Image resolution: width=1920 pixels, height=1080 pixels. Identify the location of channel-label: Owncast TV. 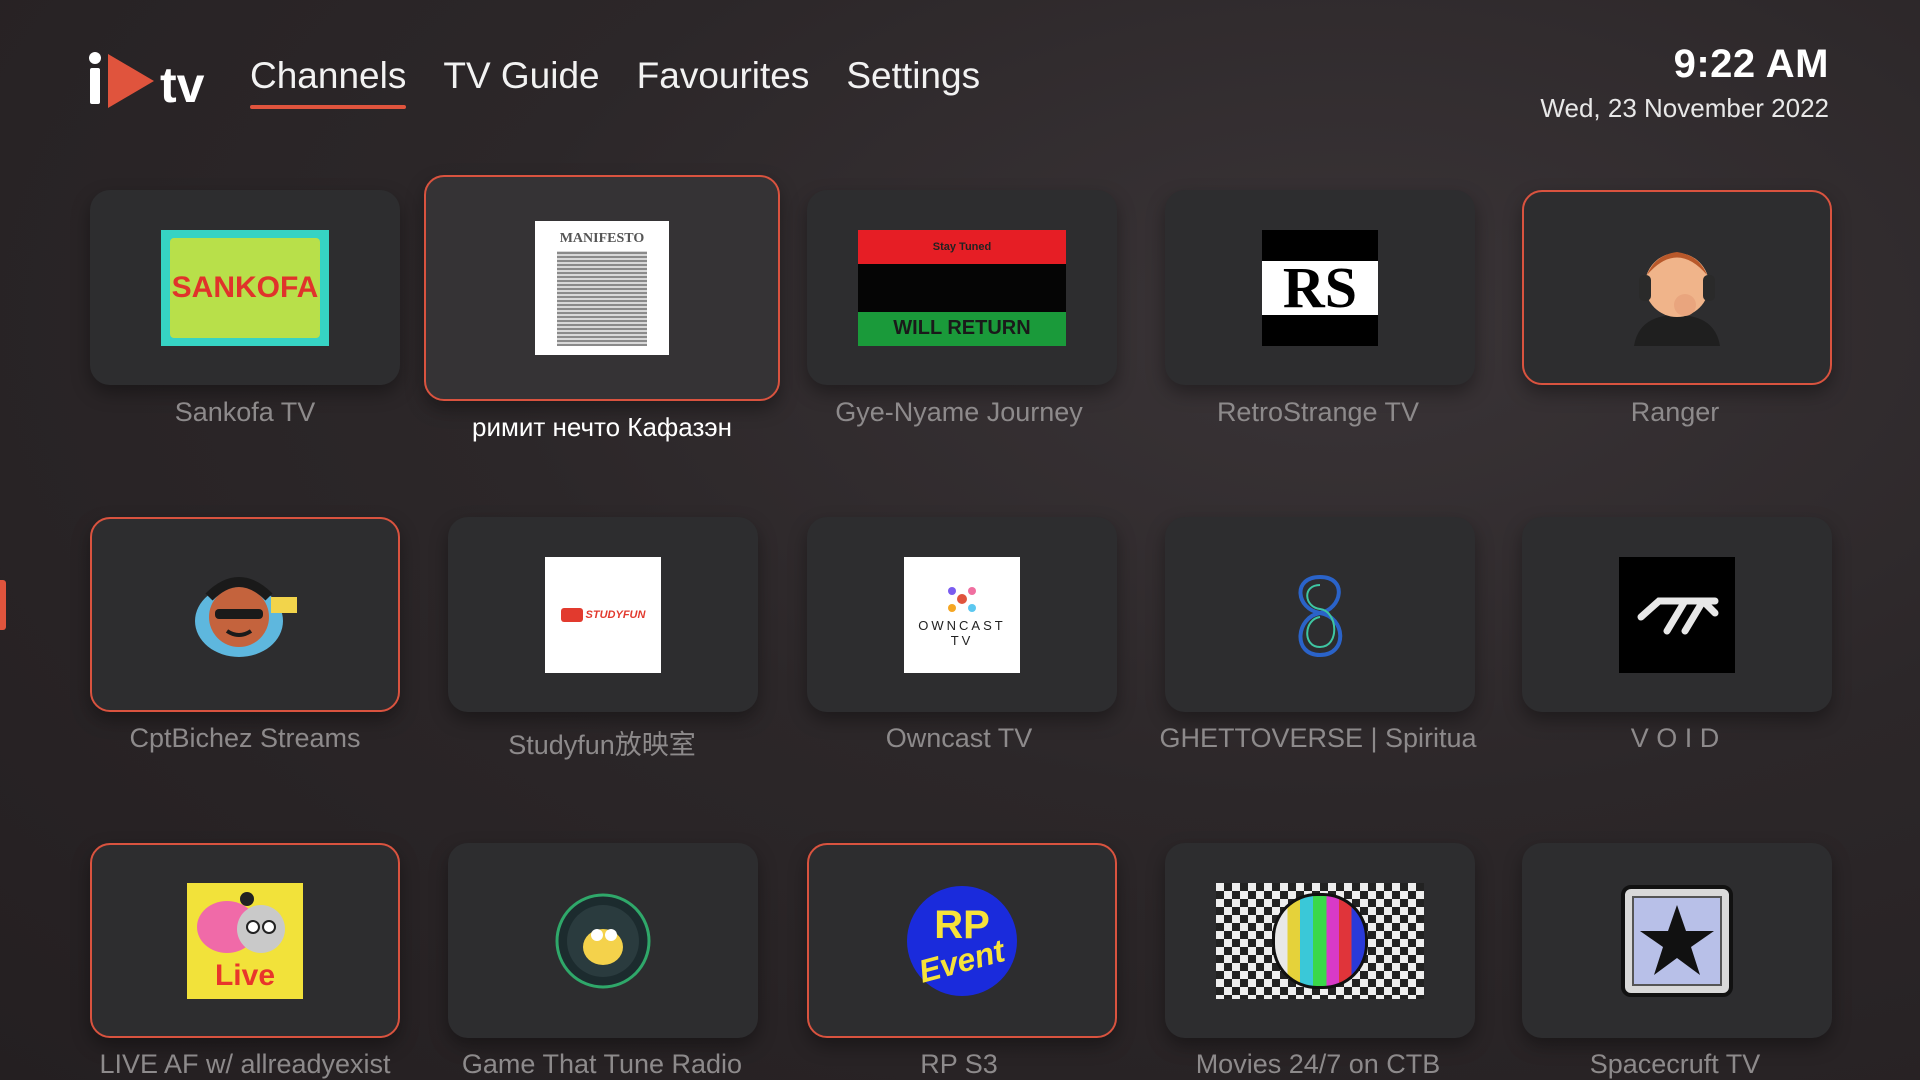
(959, 738).